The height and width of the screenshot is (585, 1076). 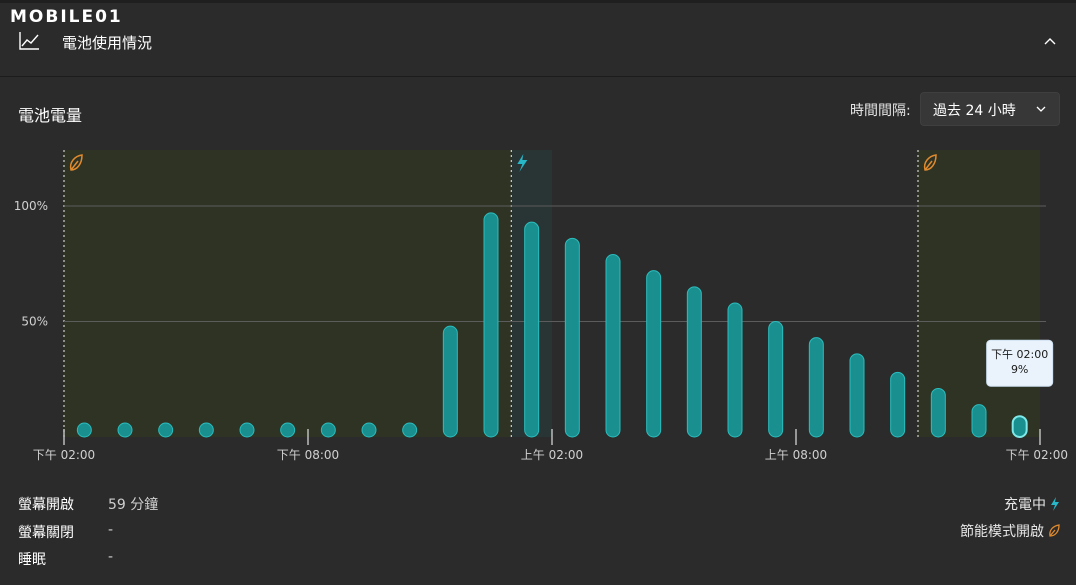 What do you see at coordinates (552, 455) in the screenshot?
I see `x-tick-label: 上午 02:00` at bounding box center [552, 455].